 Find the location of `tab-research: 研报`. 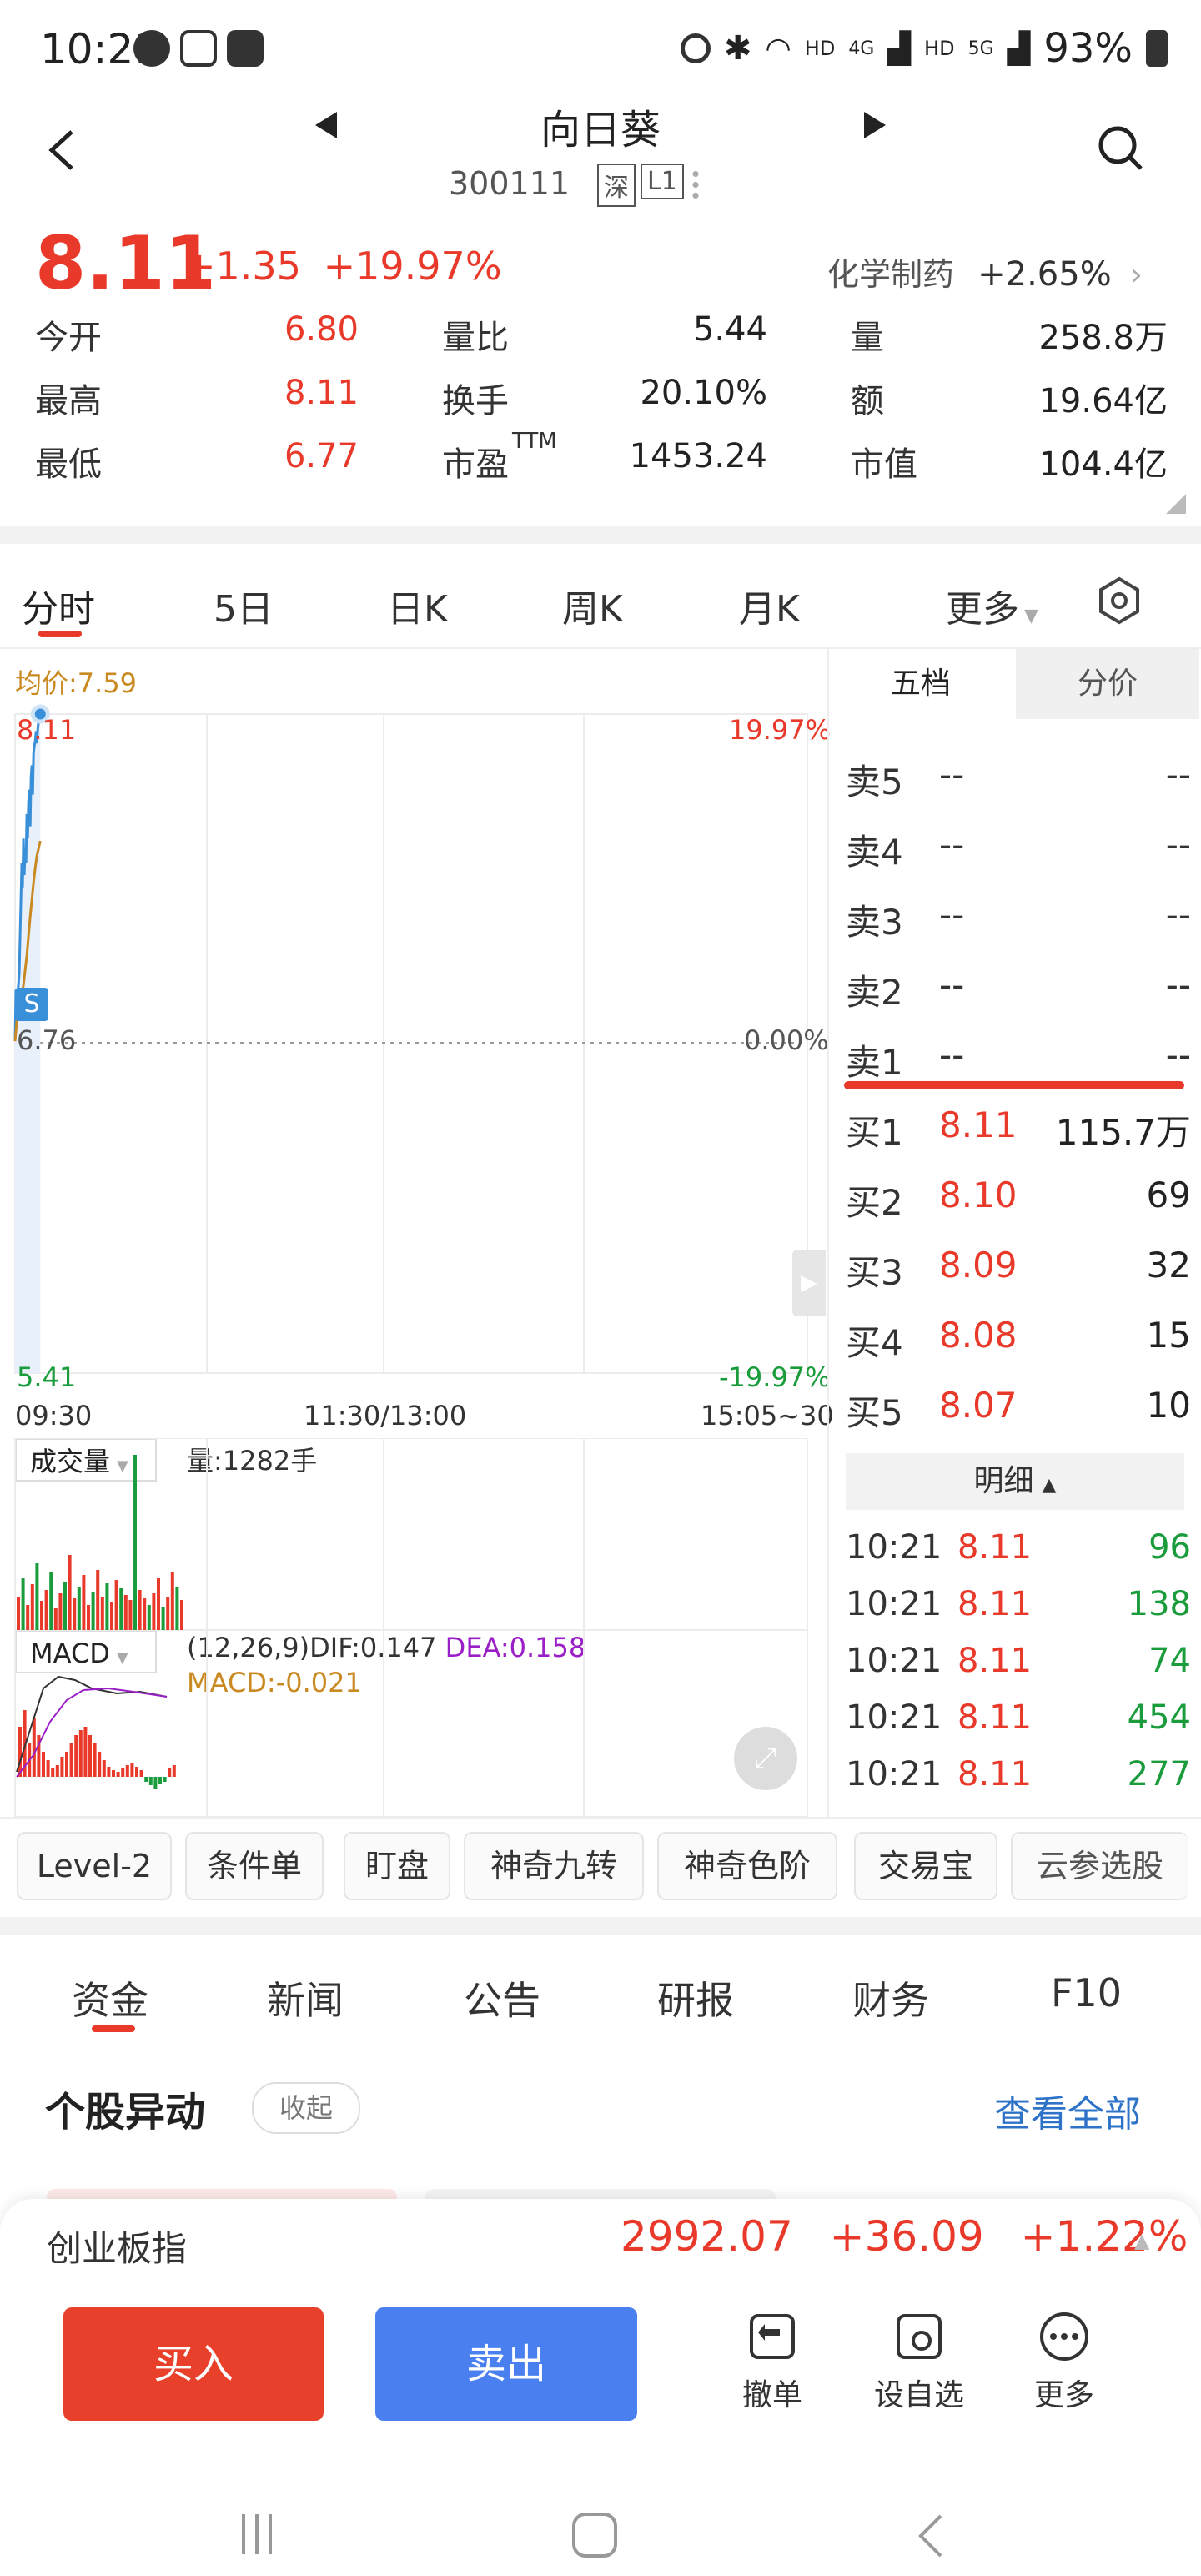

tab-research: 研报 is located at coordinates (696, 1997).